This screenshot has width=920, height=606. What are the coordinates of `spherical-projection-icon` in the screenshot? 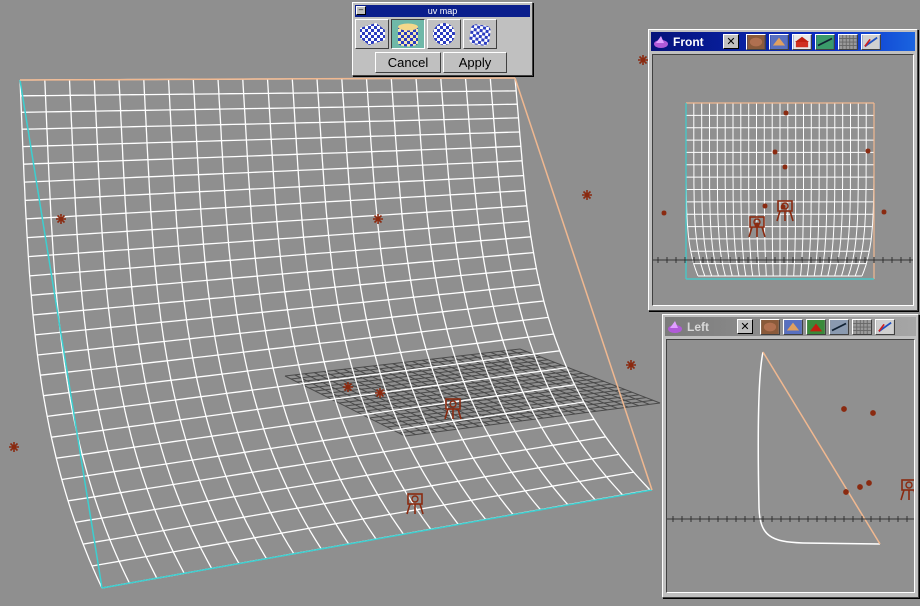 It's located at (444, 34).